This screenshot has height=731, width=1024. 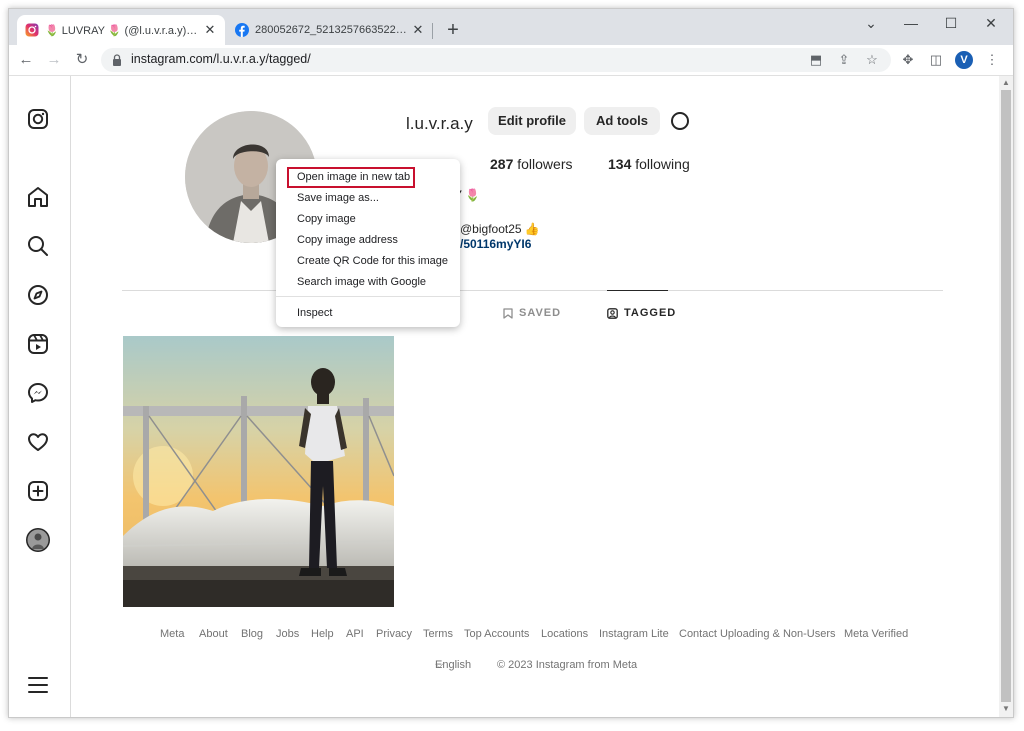 I want to click on share-icon: ⇪, so click(x=844, y=60).